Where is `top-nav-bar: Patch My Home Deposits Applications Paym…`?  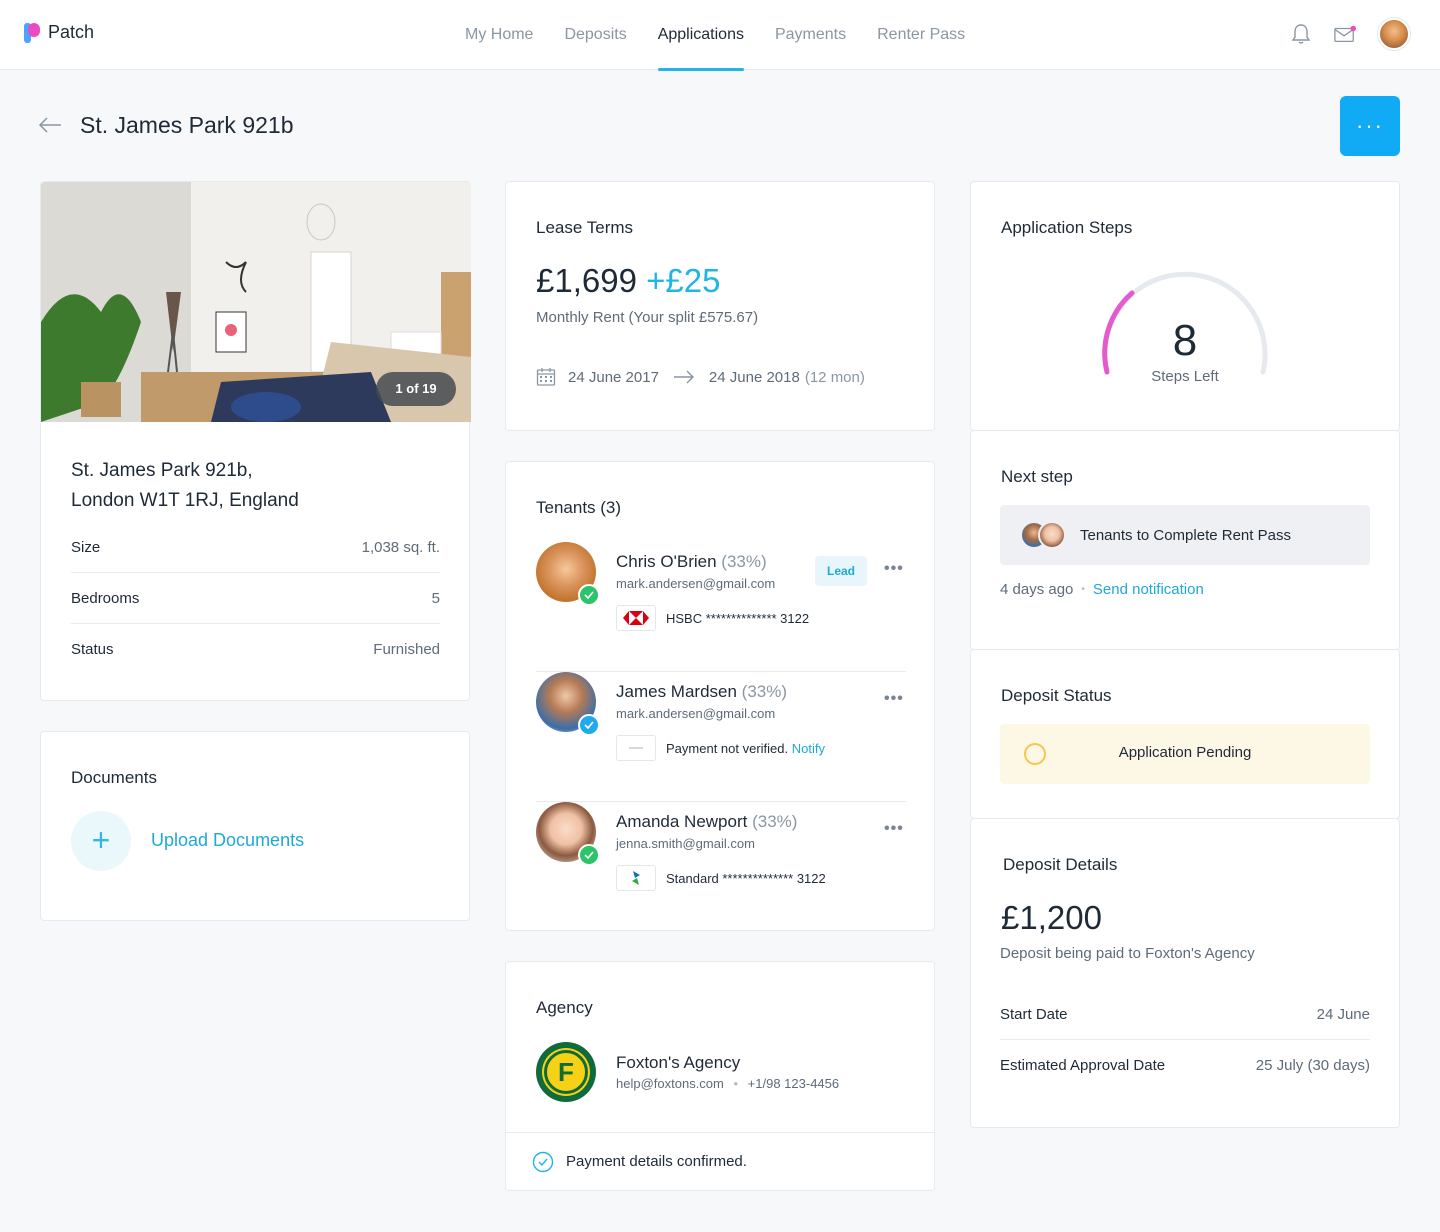
top-nav-bar: Patch My Home Deposits Applications Paym… is located at coordinates (720, 35).